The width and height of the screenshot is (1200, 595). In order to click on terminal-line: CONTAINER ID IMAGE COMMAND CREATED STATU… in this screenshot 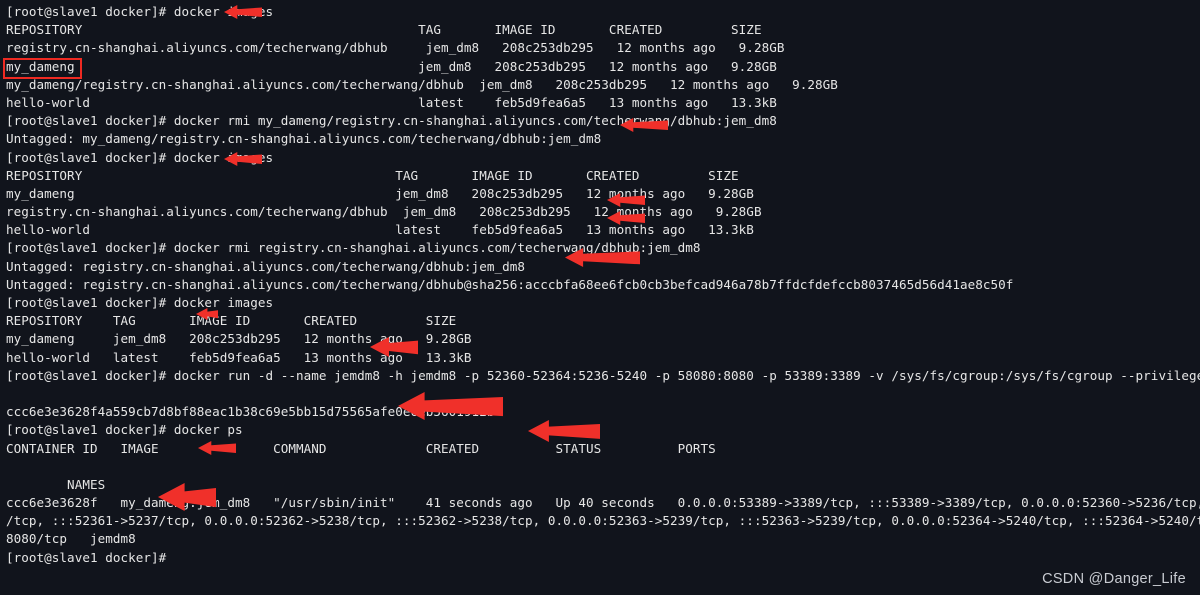, I will do `click(361, 448)`.